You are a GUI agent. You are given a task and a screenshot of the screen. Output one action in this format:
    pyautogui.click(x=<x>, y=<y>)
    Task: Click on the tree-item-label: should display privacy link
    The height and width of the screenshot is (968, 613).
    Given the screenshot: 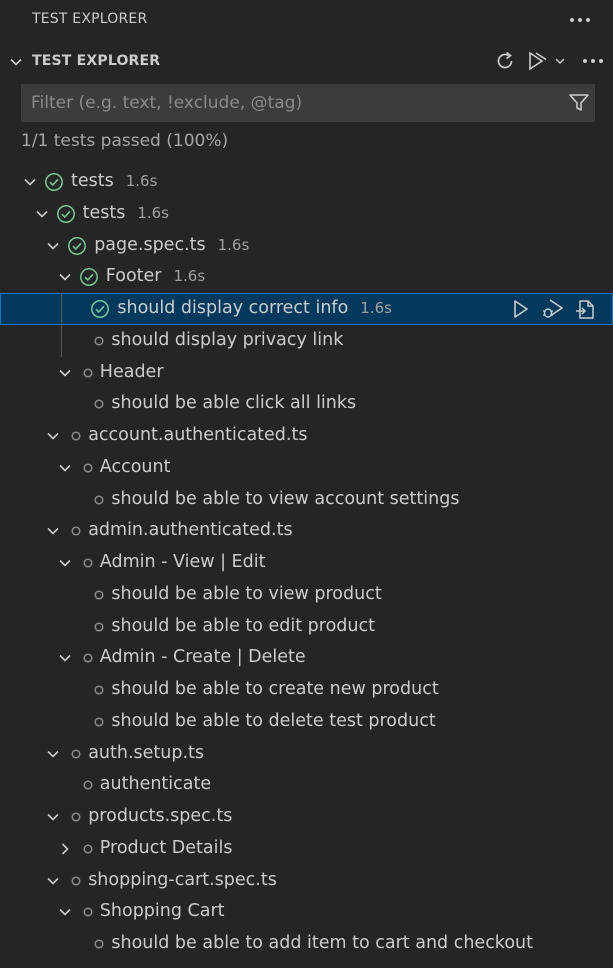 What is the action you would take?
    pyautogui.click(x=227, y=340)
    